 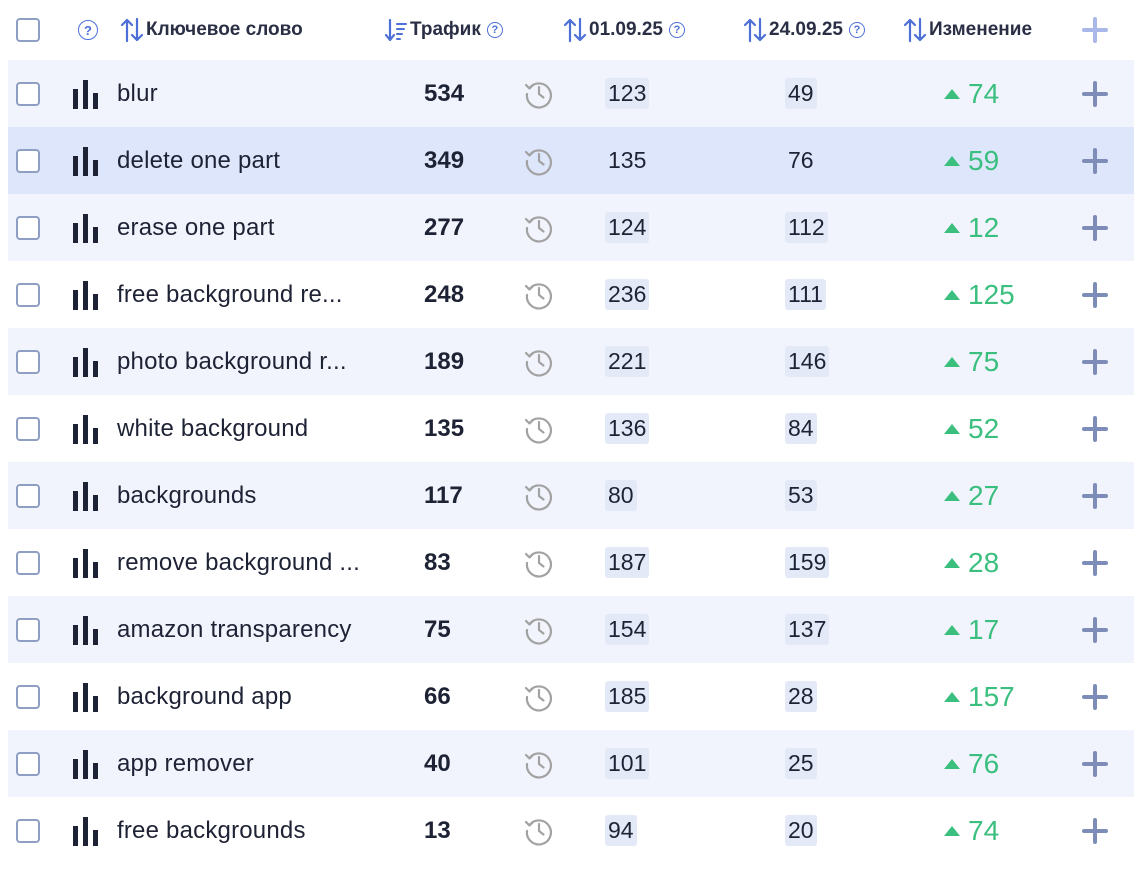 I want to click on date1-column-header: 01.09.25 ?, so click(x=624, y=30).